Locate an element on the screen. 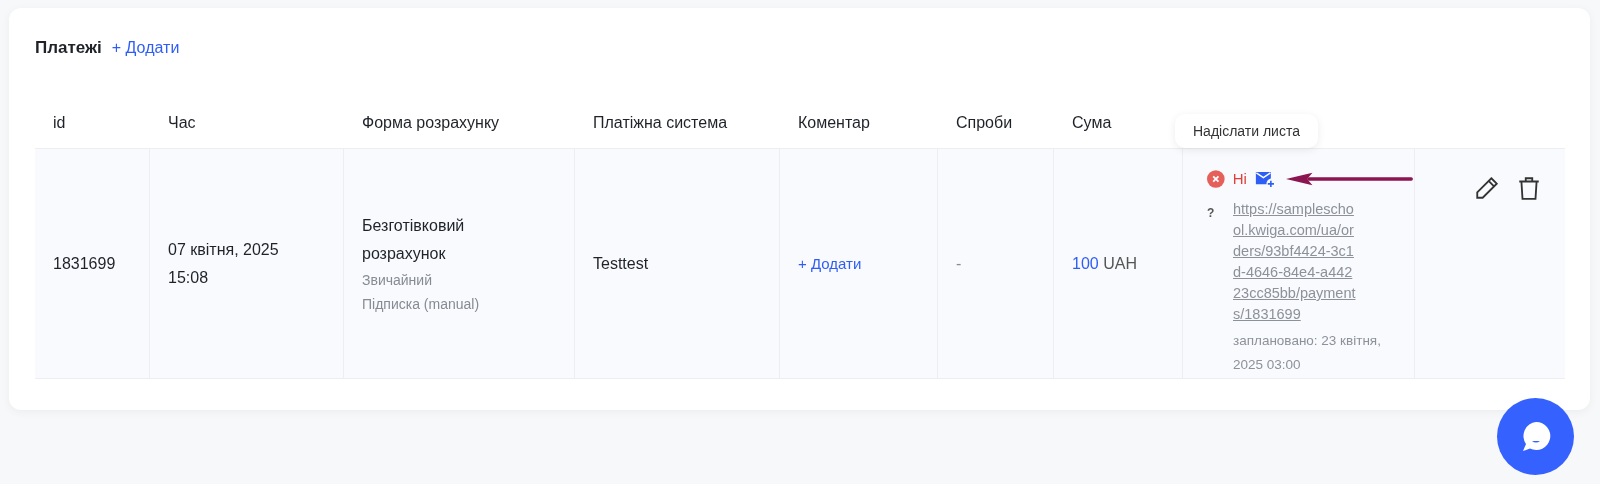  order-link: https://sampleschool.kwiga.com/ua/orders/93bf4424-3c1d-4646-84e4-a44223cc85bb/payments/1831699 is located at coordinates (1295, 262).